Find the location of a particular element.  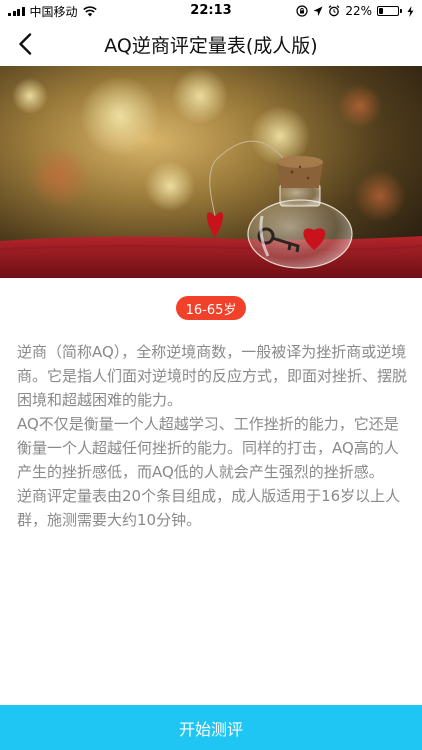

alarm-clock-icon is located at coordinates (334, 11).